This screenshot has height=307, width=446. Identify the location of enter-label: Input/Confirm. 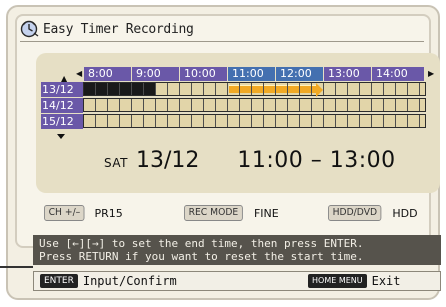
(129, 281).